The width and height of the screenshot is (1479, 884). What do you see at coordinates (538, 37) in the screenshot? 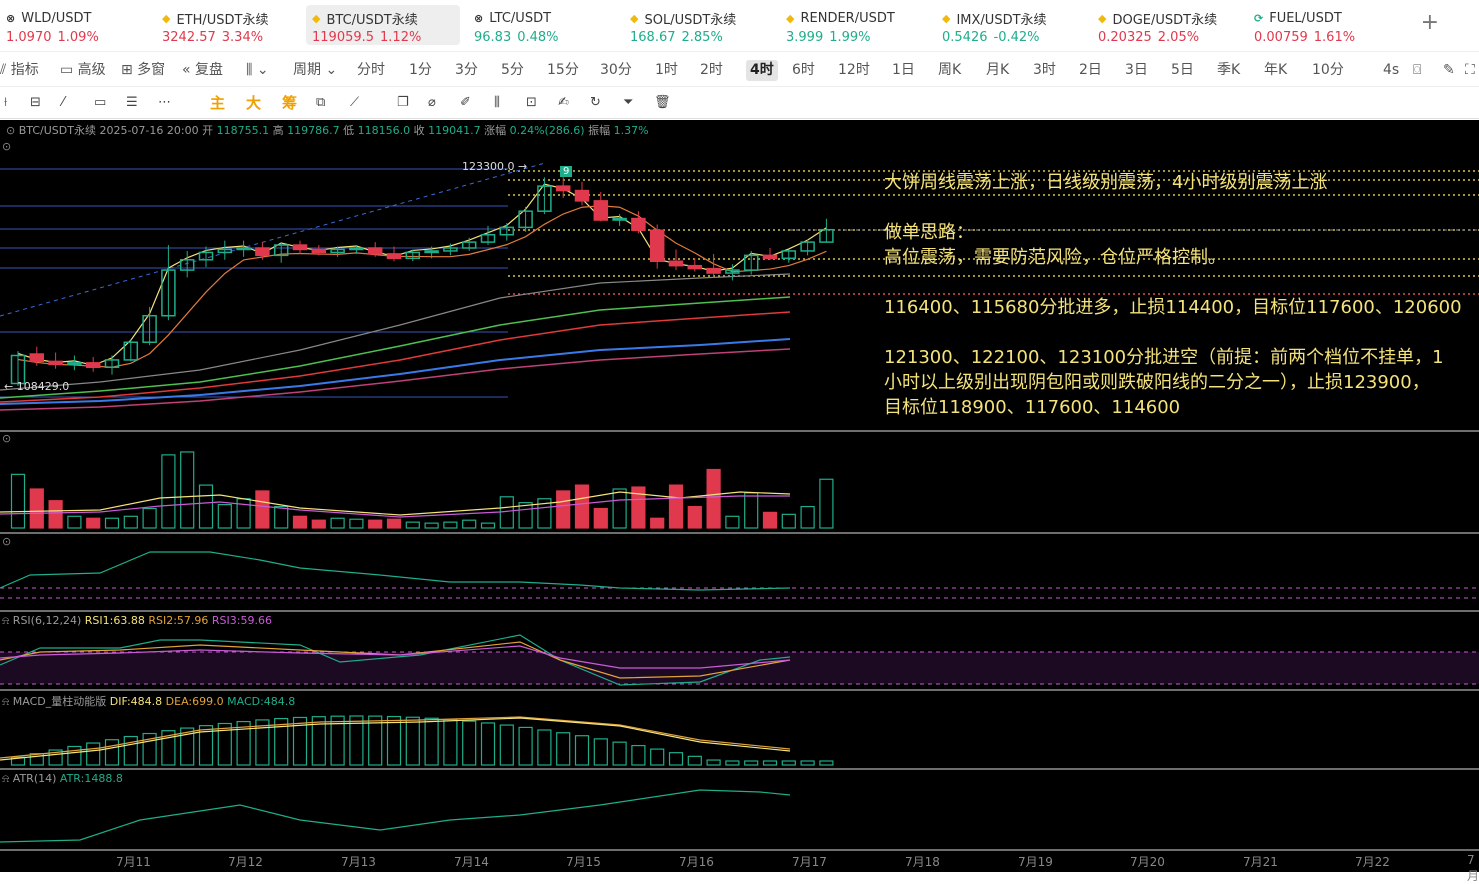
I see `ticker-change: 0.48%` at bounding box center [538, 37].